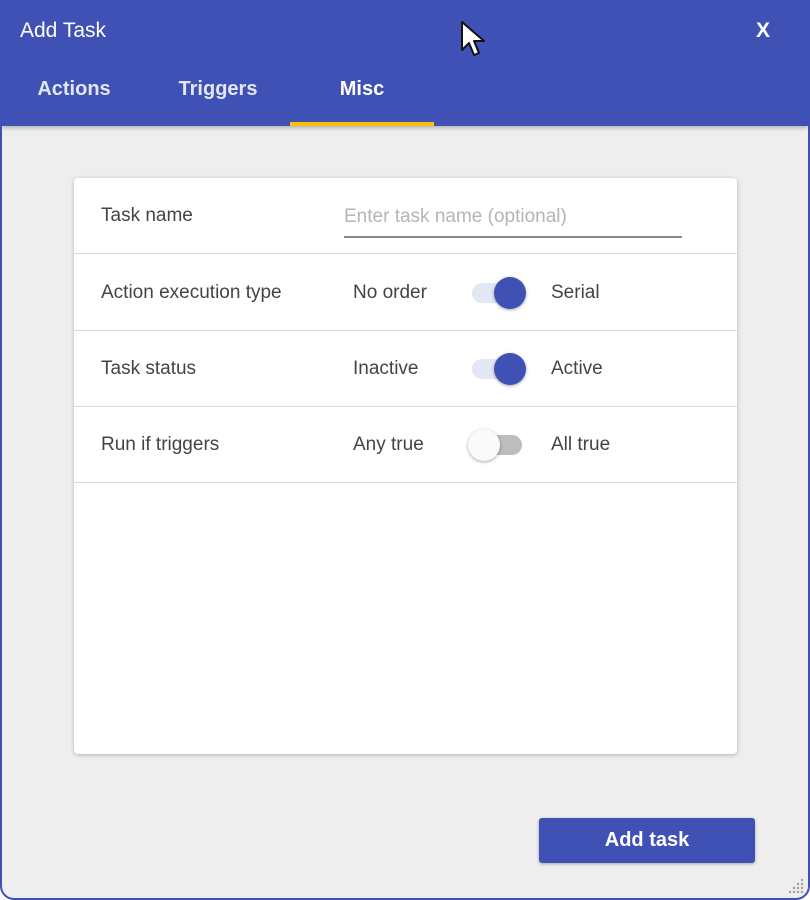 The height and width of the screenshot is (900, 810). I want to click on action-execution-type-toggle, so click(497, 293).